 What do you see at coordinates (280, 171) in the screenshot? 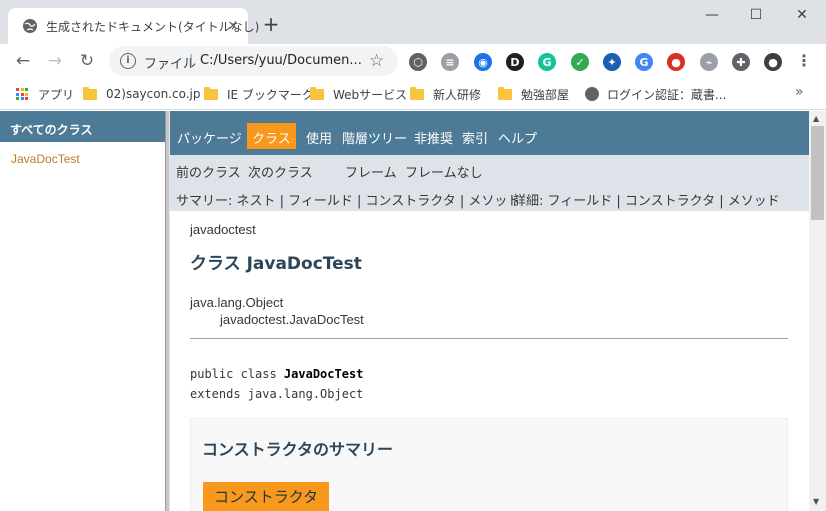
I see `next-class-link: 次のクラス` at bounding box center [280, 171].